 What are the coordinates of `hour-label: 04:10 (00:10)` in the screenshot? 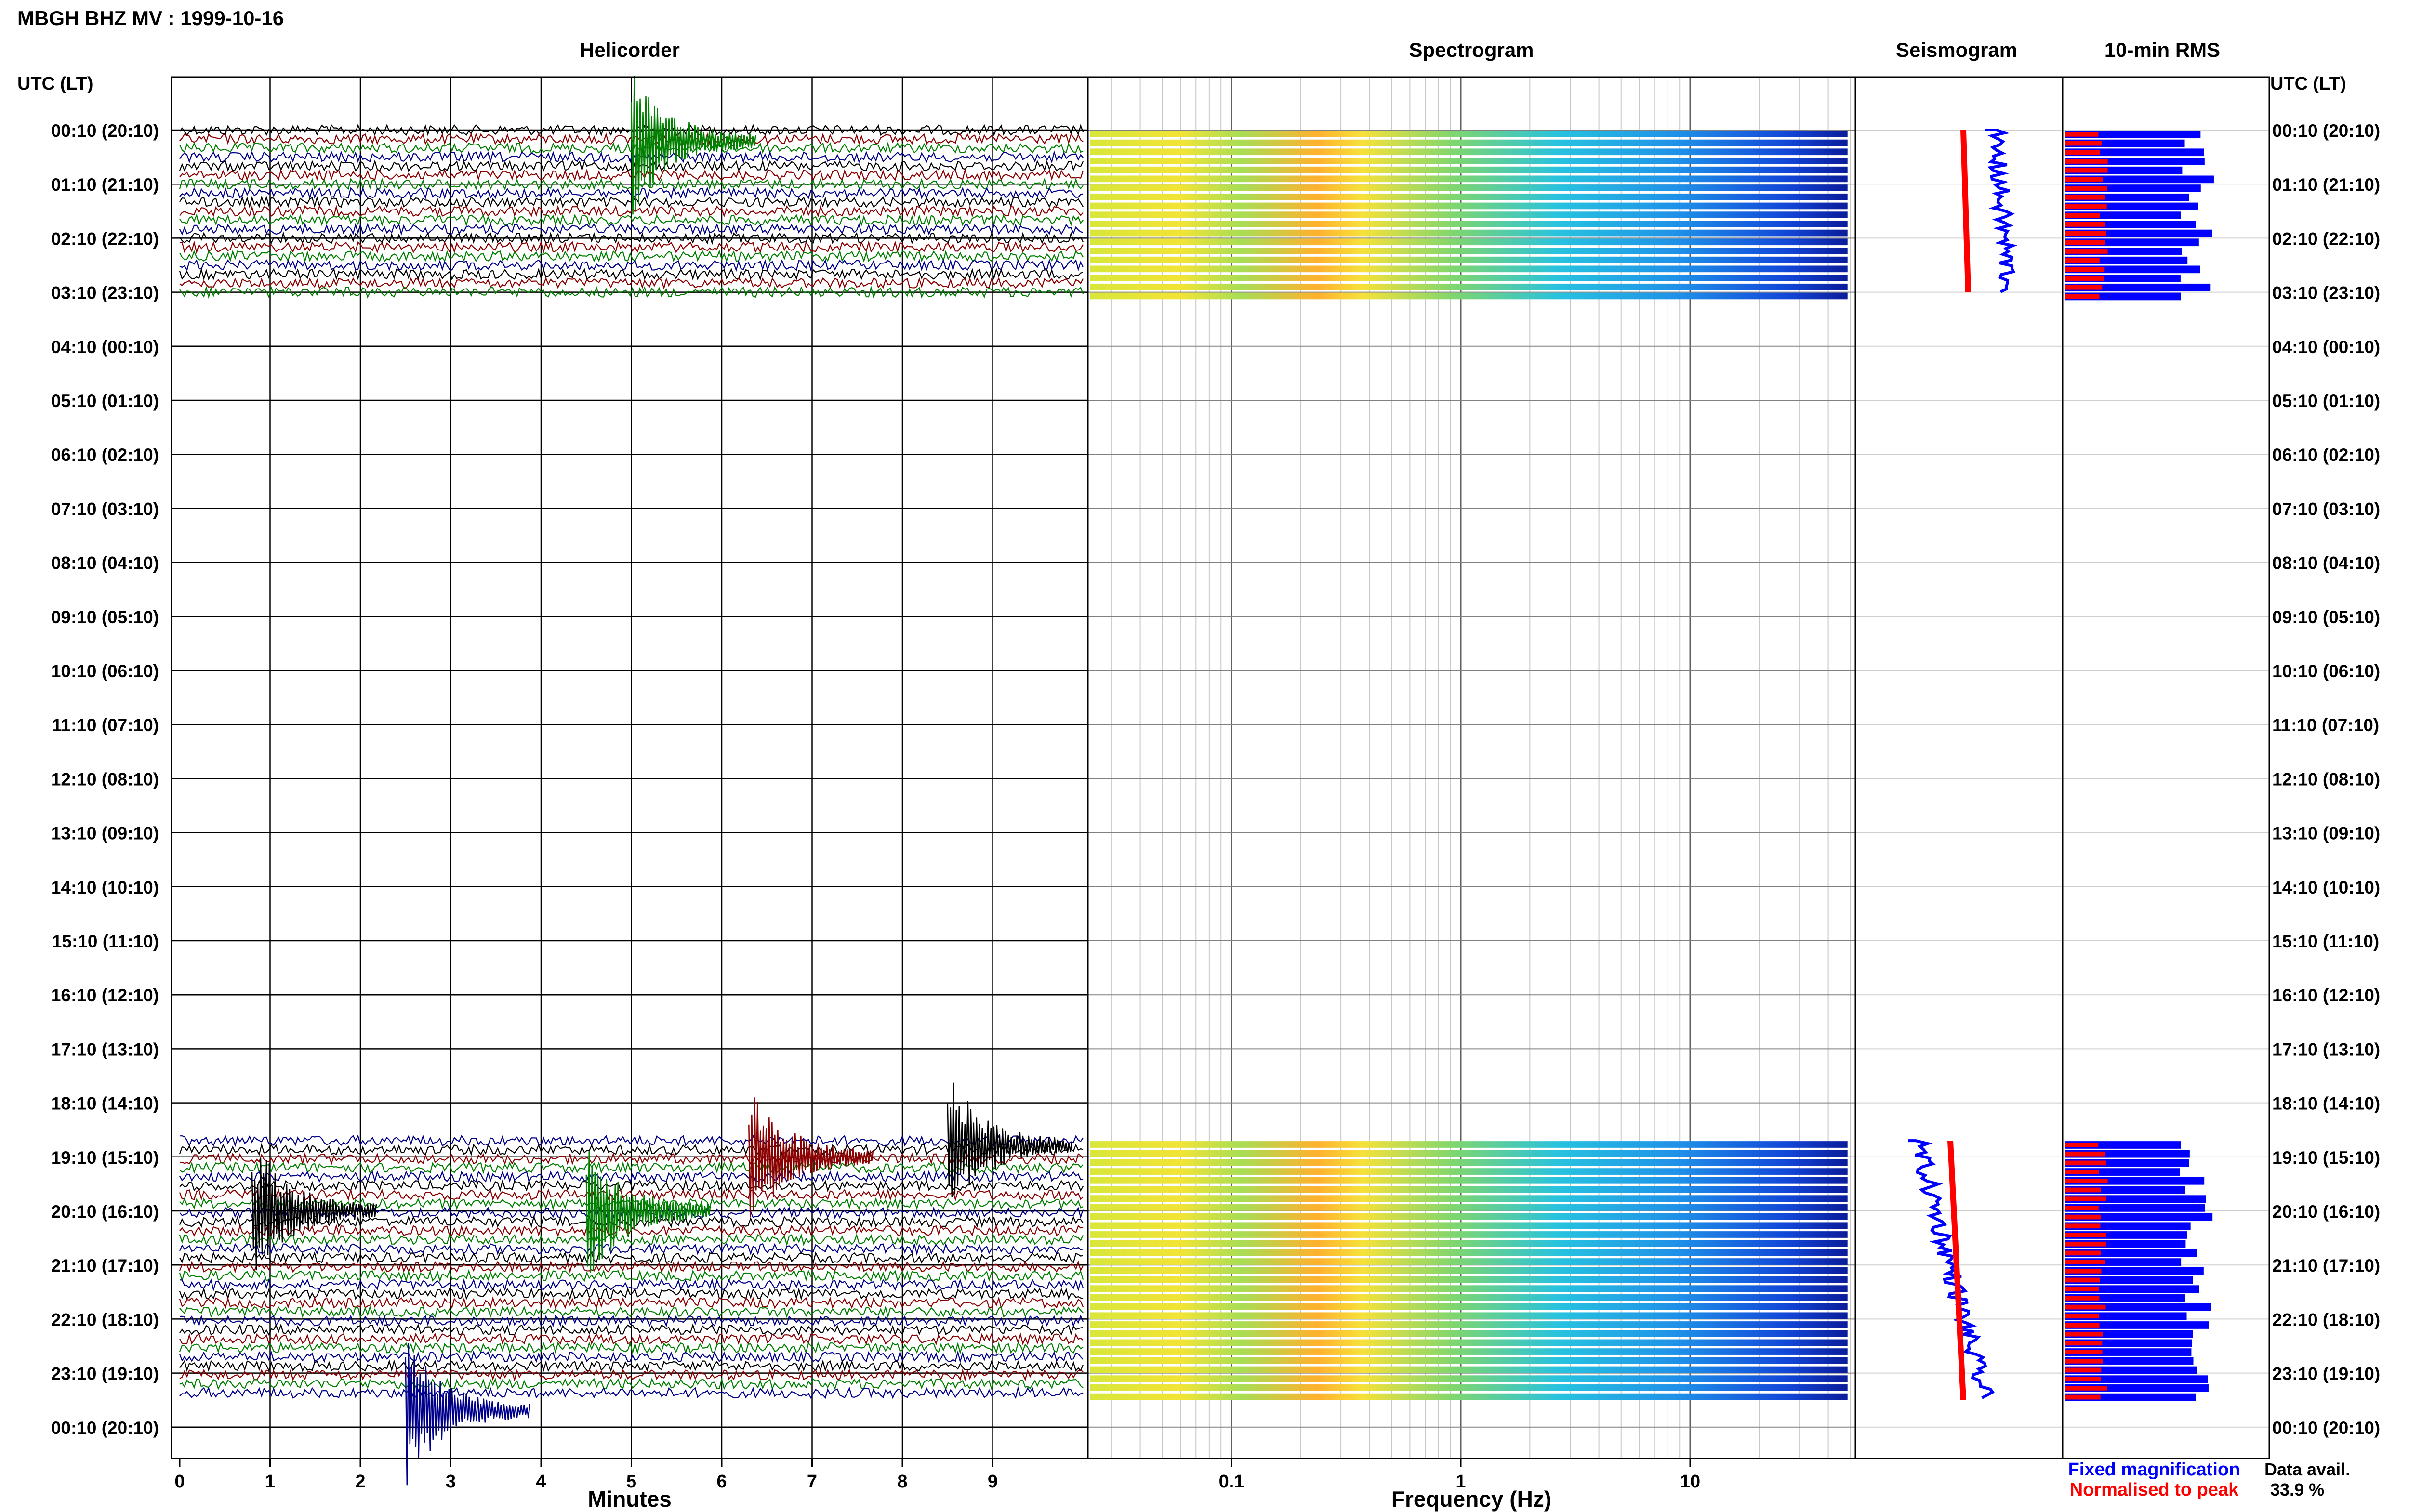 It's located at (105, 347).